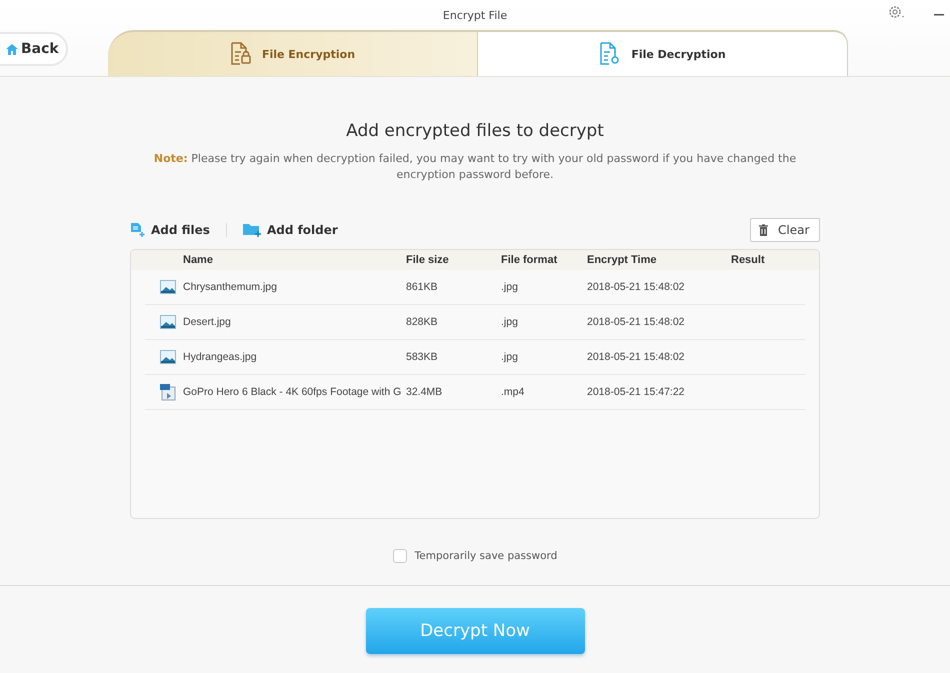  I want to click on table-cell-text: 828KB, so click(422, 322).